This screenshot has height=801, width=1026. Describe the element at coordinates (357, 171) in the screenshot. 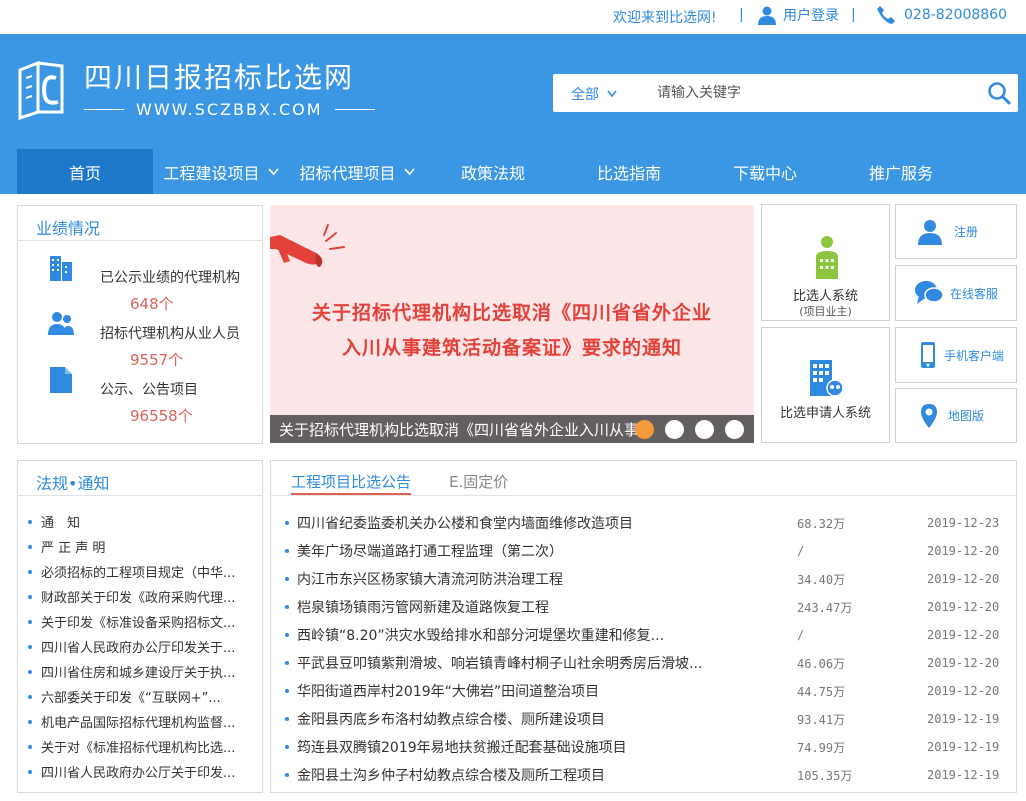

I see `nav-item-agency: 招标代理项目` at that location.